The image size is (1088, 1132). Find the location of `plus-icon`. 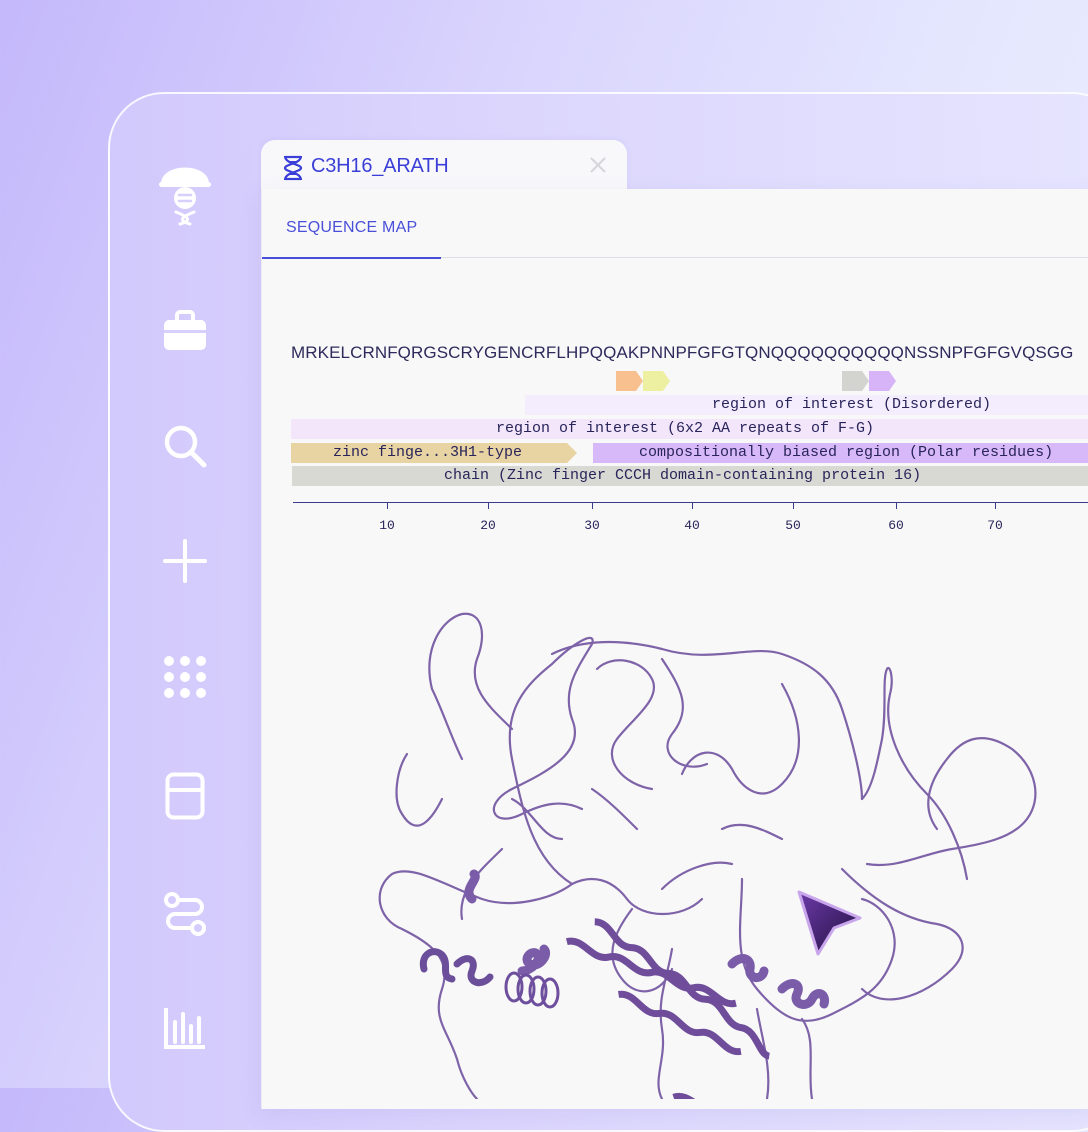

plus-icon is located at coordinates (185, 561).